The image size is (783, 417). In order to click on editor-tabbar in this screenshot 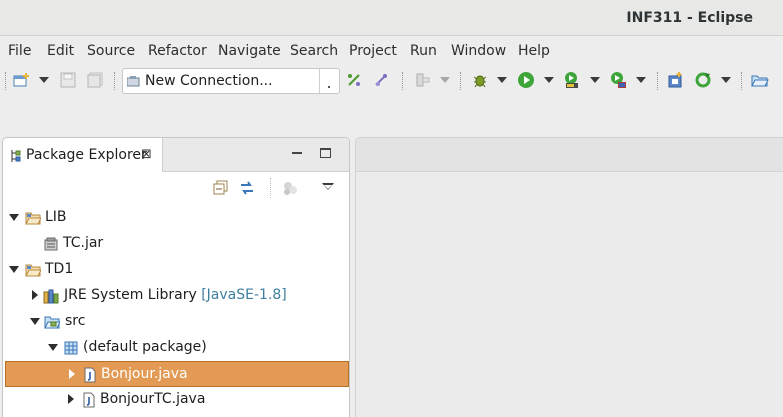, I will do `click(569, 155)`.